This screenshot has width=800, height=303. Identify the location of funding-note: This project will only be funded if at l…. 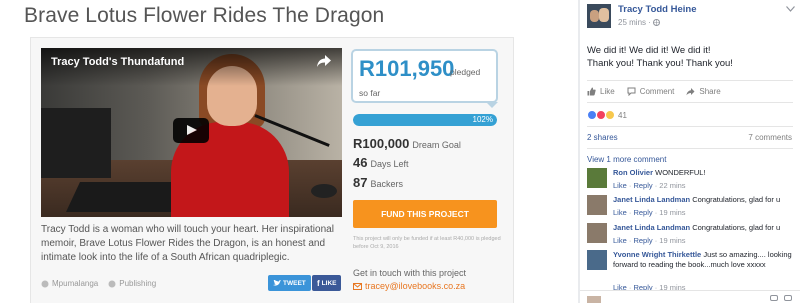
(427, 243).